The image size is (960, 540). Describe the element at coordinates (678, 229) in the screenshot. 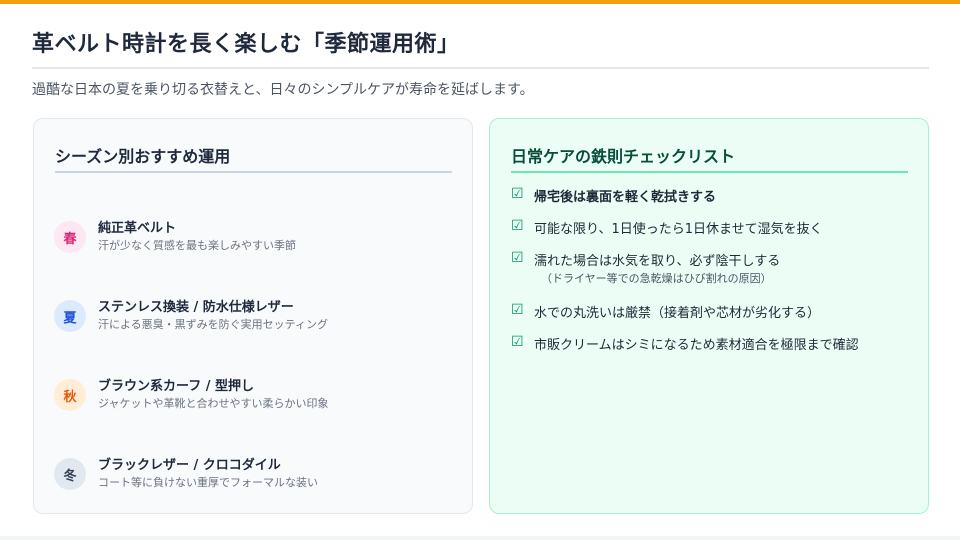

I see `checklist-item-text: 可能な限り、1日使ったら1日休ませて湿気を抜く` at that location.